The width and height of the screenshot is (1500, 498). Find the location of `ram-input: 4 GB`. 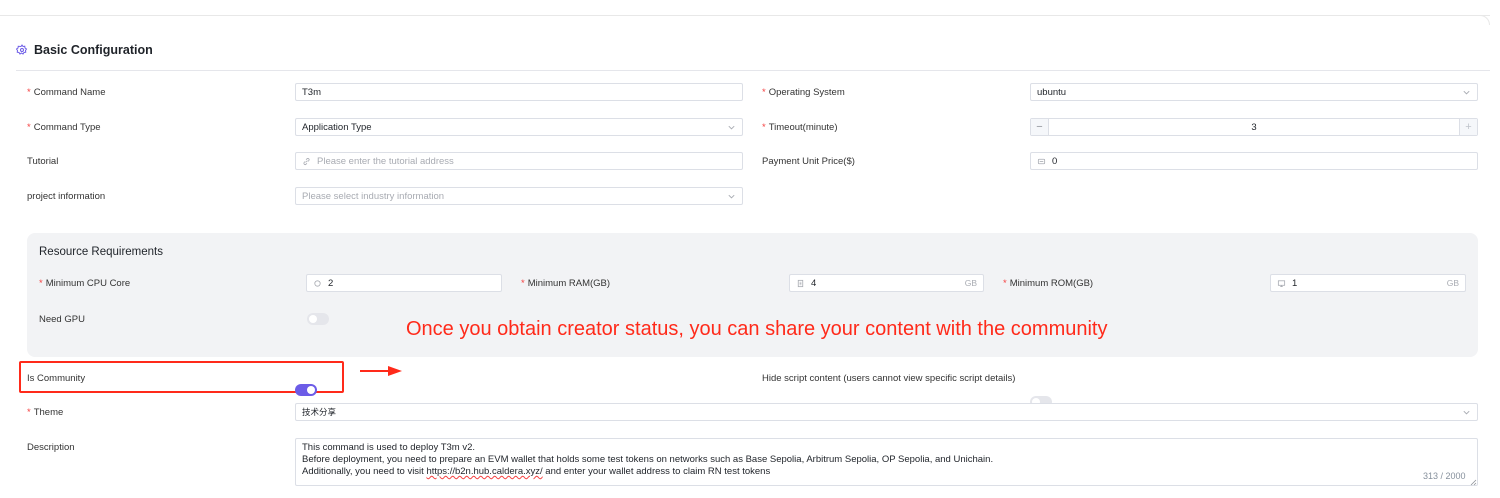

ram-input: 4 GB is located at coordinates (886, 283).